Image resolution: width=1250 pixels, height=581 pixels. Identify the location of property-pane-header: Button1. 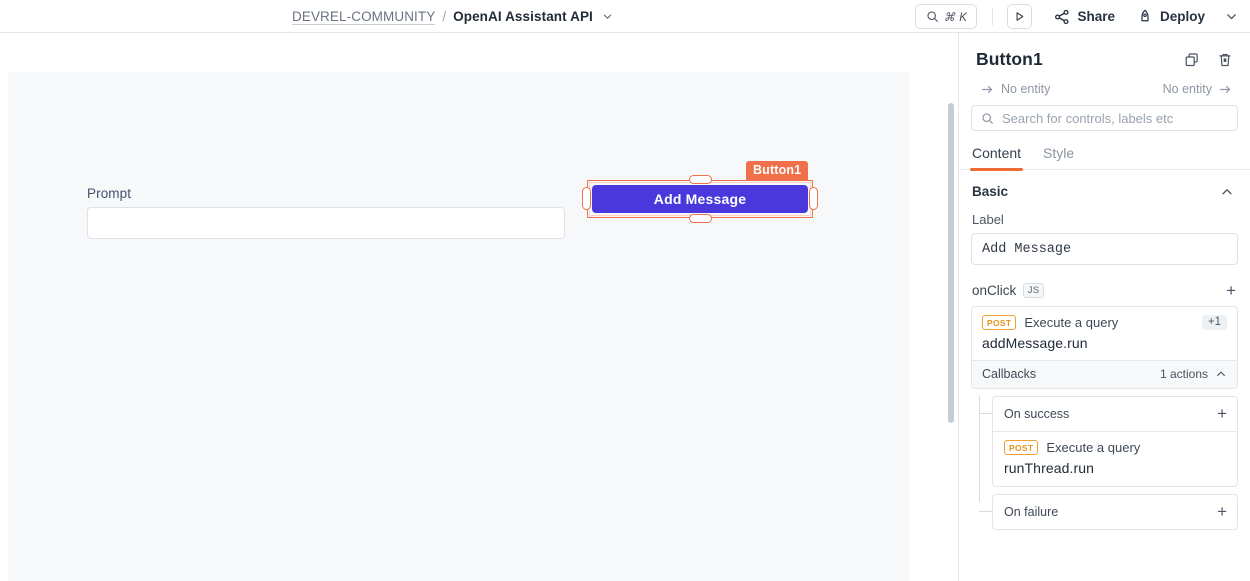
(1104, 51).